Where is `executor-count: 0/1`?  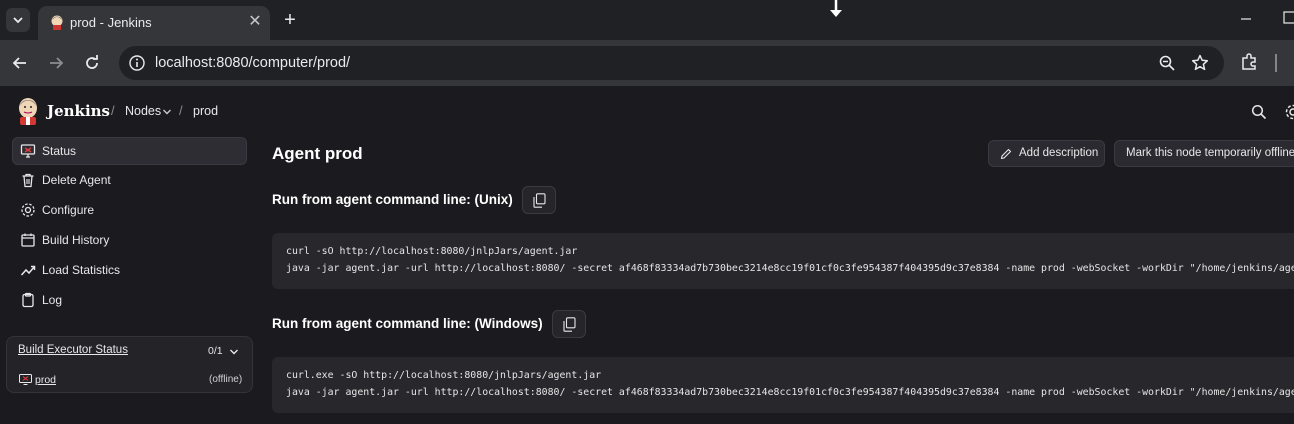 executor-count: 0/1 is located at coordinates (215, 351).